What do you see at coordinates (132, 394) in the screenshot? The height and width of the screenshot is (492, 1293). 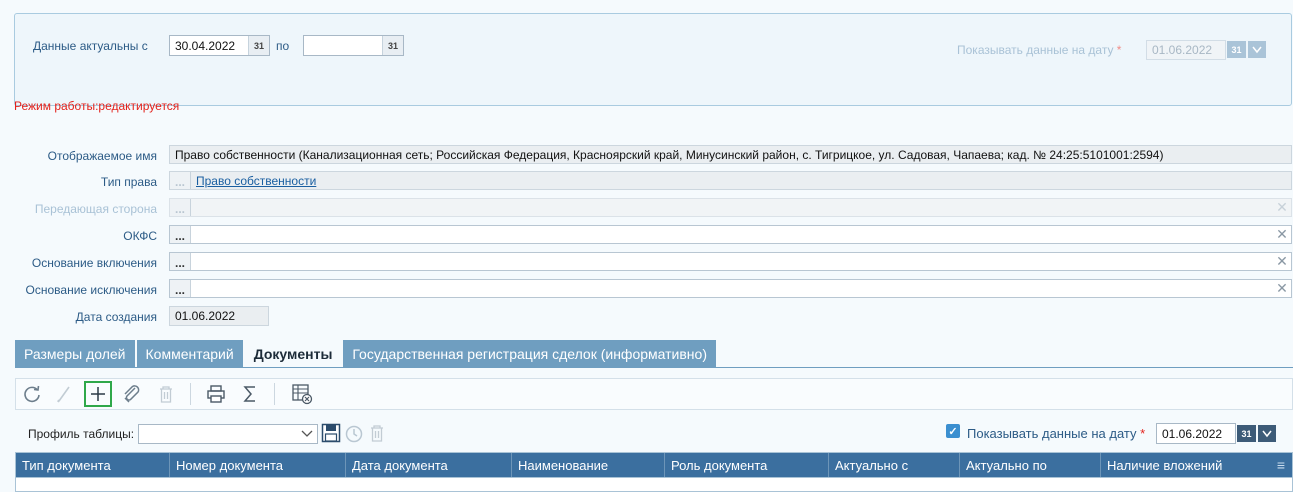 I see `attach-icon` at bounding box center [132, 394].